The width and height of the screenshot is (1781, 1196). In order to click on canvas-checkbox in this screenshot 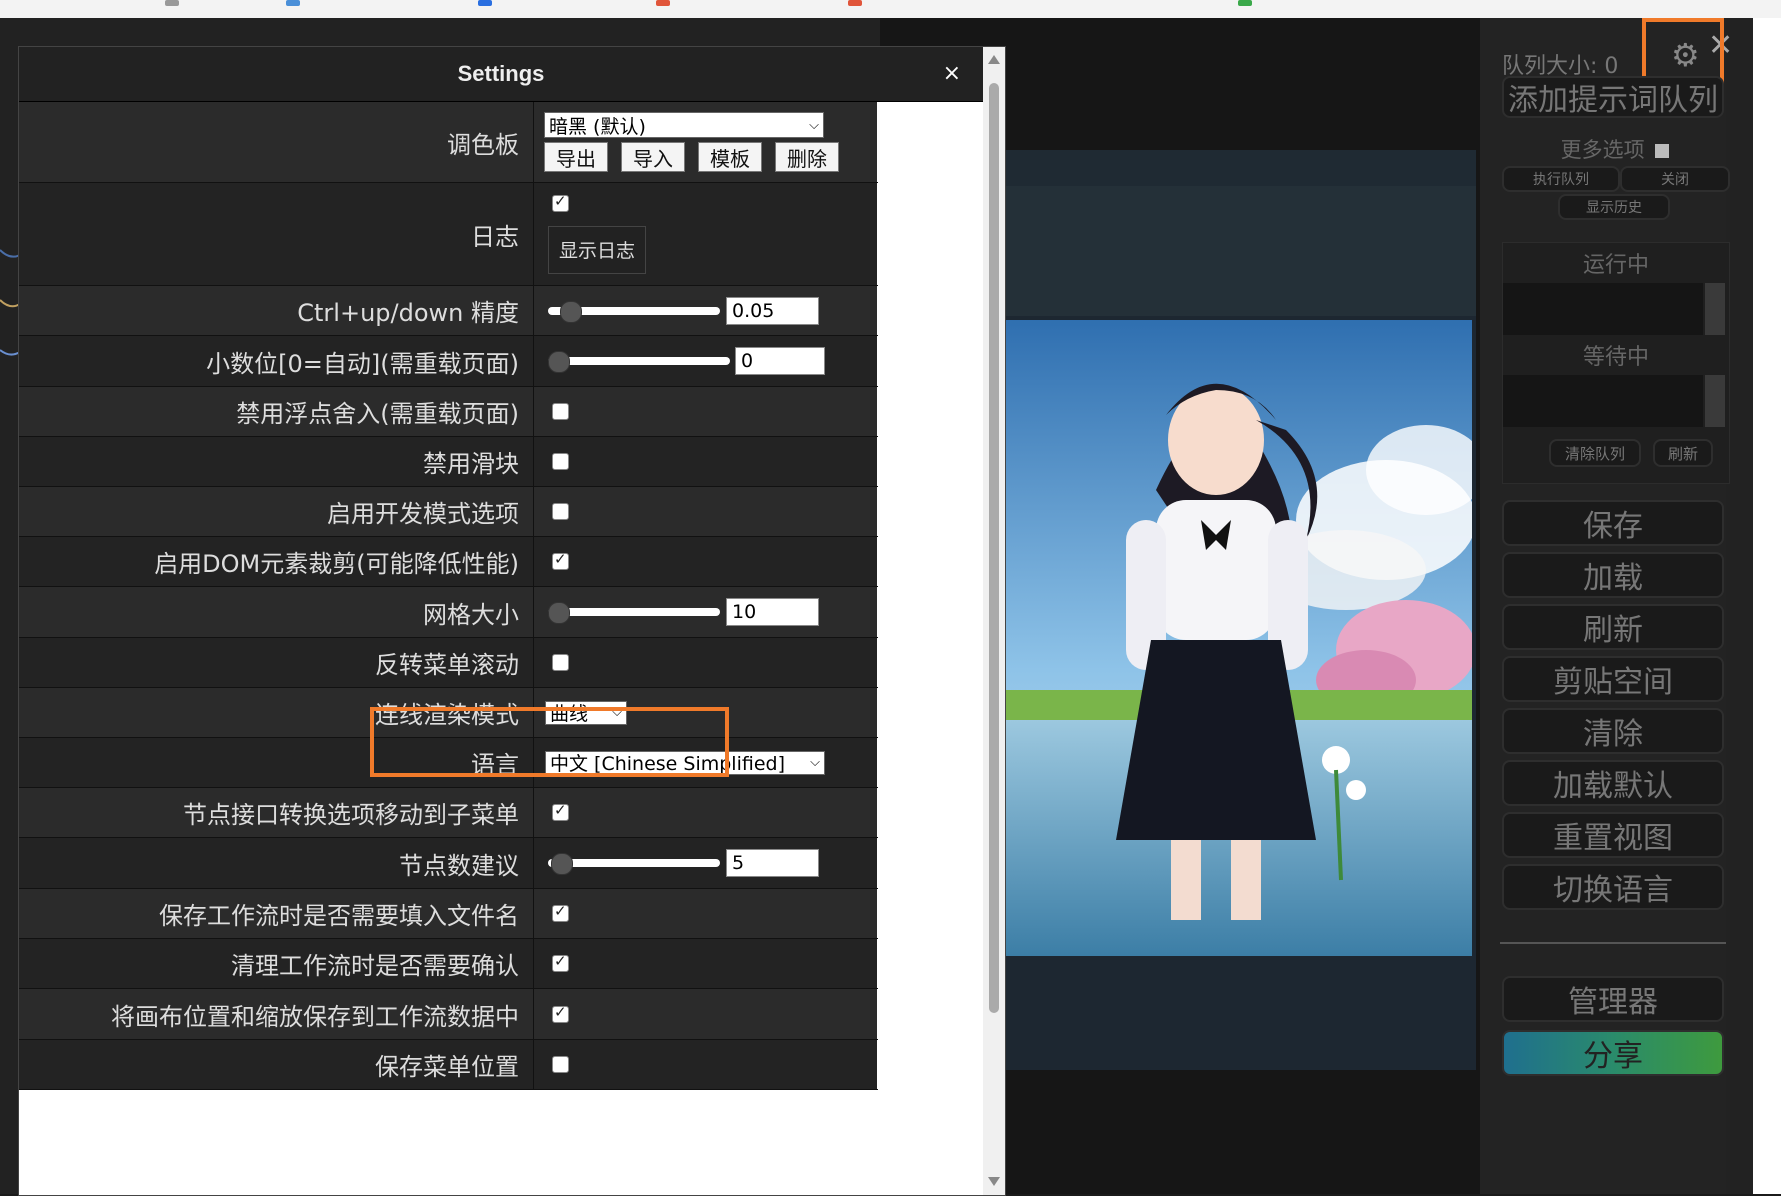, I will do `click(560, 1013)`.